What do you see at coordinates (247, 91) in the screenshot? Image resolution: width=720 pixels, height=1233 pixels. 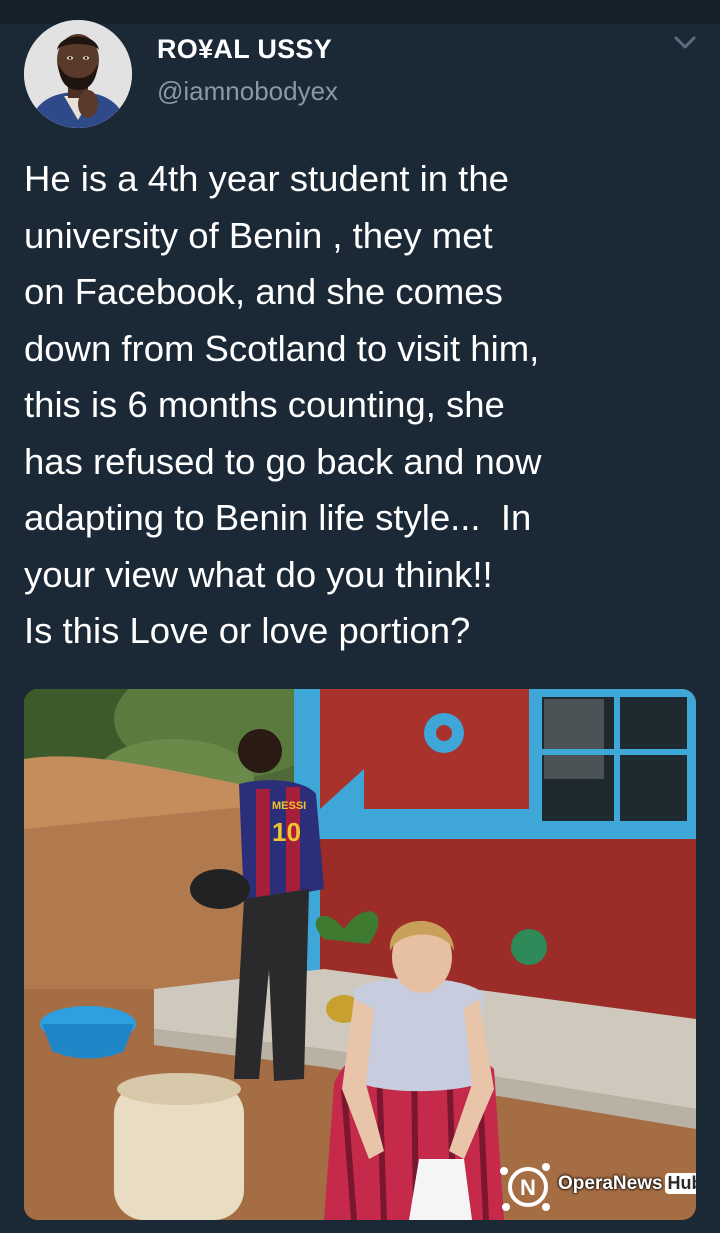 I see `author-handle: @iamnobodyex` at bounding box center [247, 91].